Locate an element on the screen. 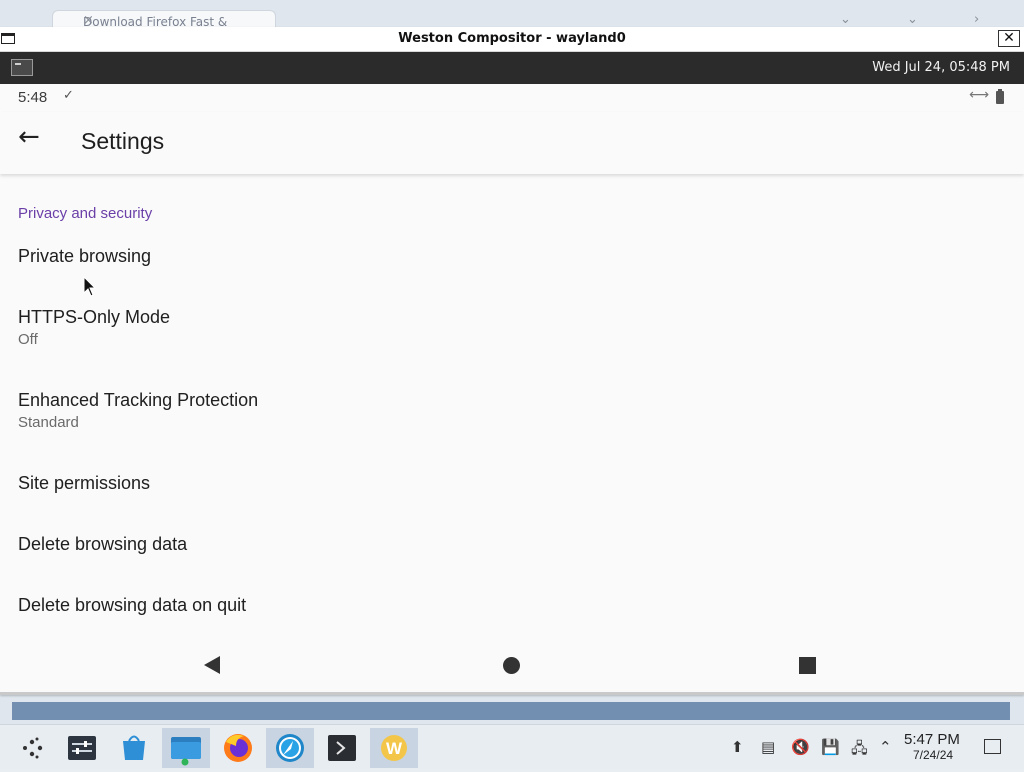 The height and width of the screenshot is (772, 1024). panel-clock: Wed Jul 24, 05:48 PM is located at coordinates (941, 67).